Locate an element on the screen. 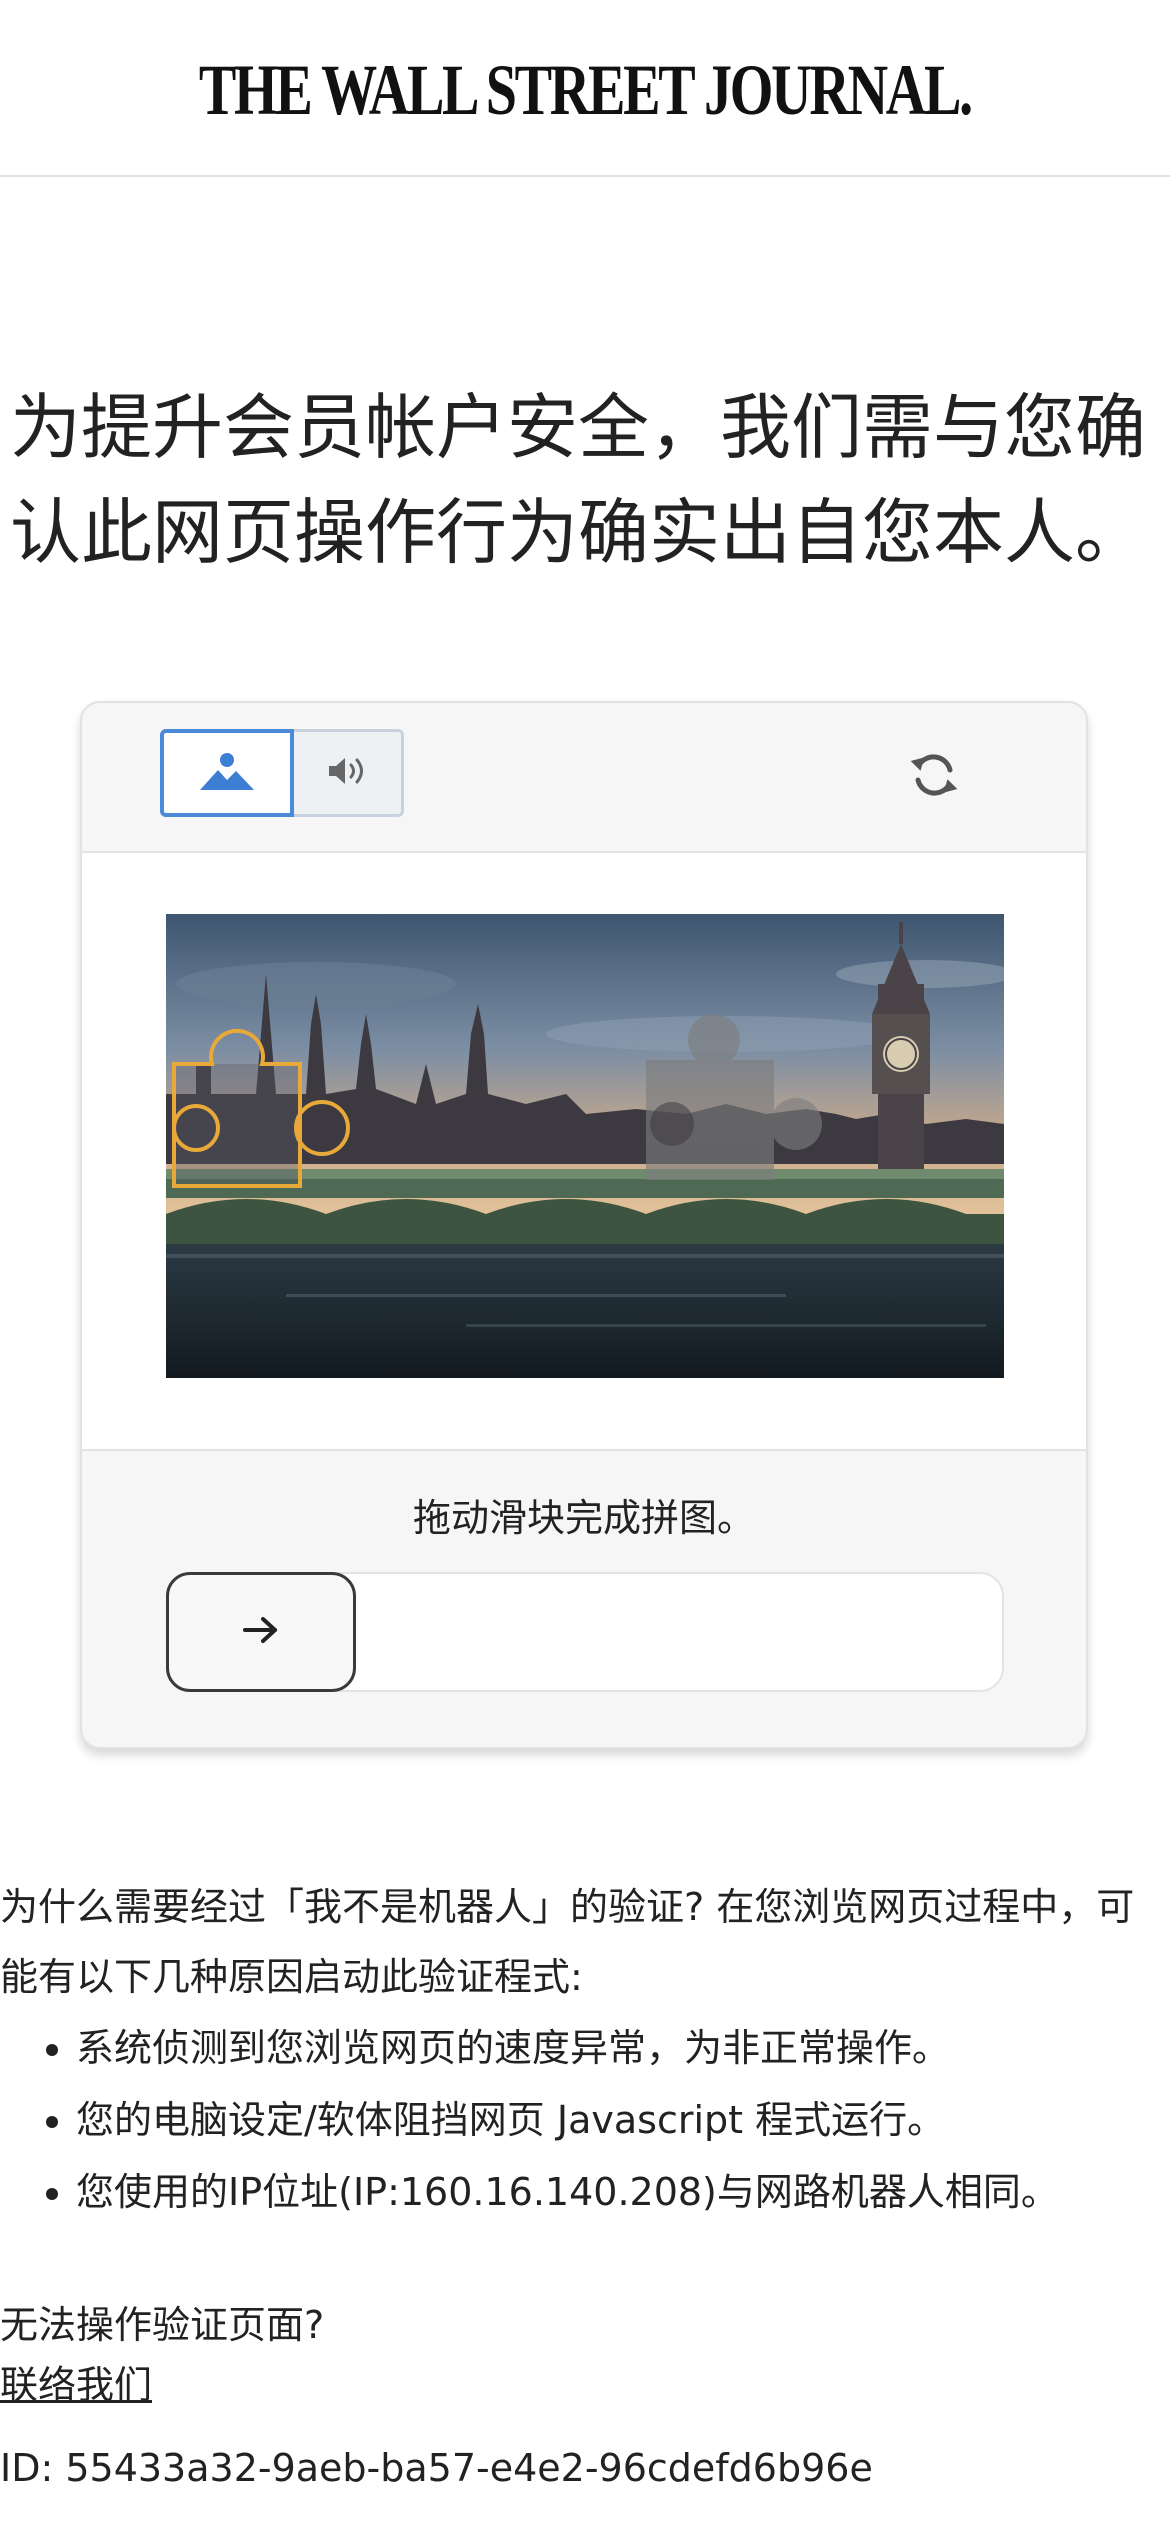 Image resolution: width=1170 pixels, height=2532 pixels. image-mode-button is located at coordinates (227, 773).